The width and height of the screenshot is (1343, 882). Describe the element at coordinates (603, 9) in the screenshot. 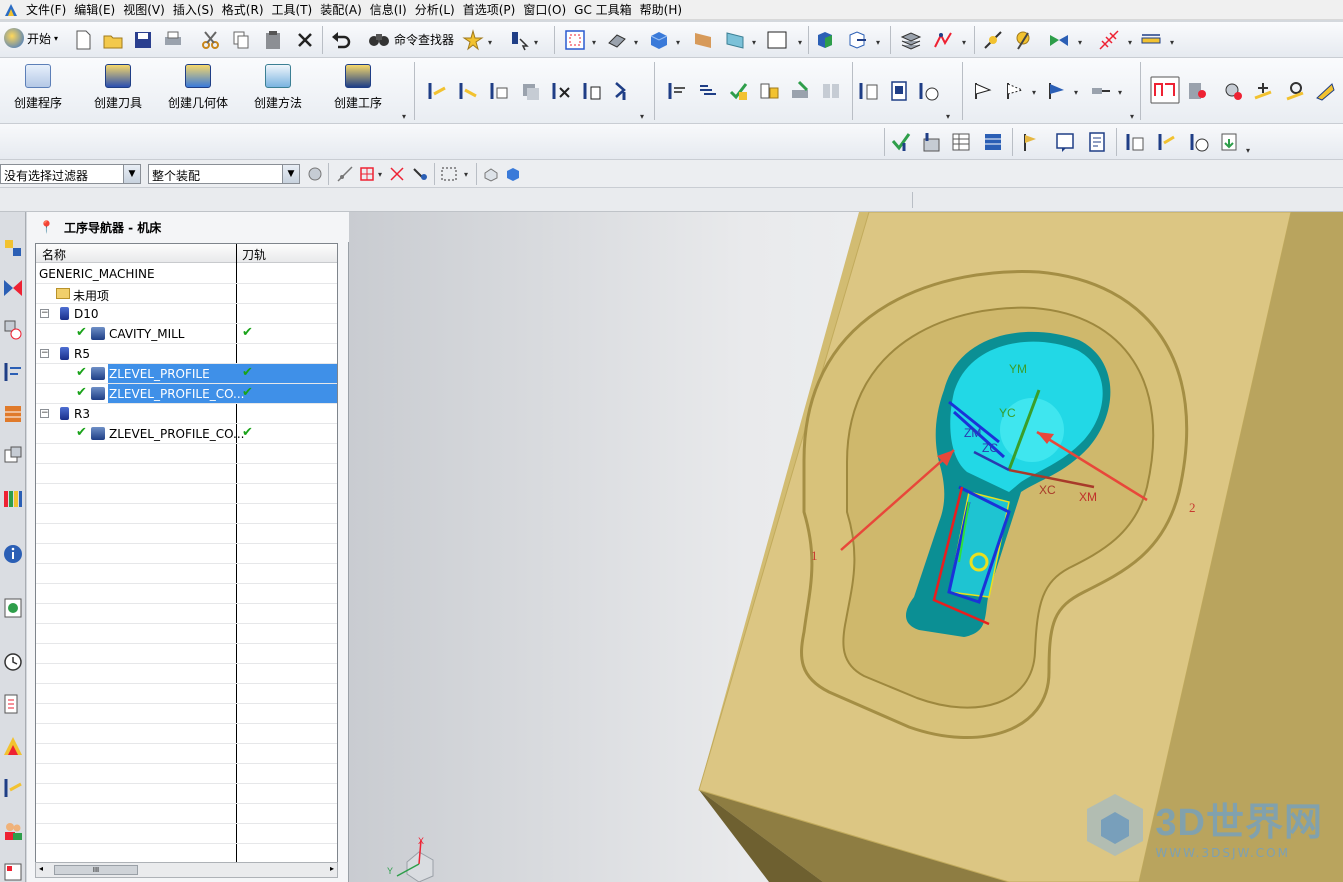

I see `menu-gc-toolkit: GC 工具箱` at that location.